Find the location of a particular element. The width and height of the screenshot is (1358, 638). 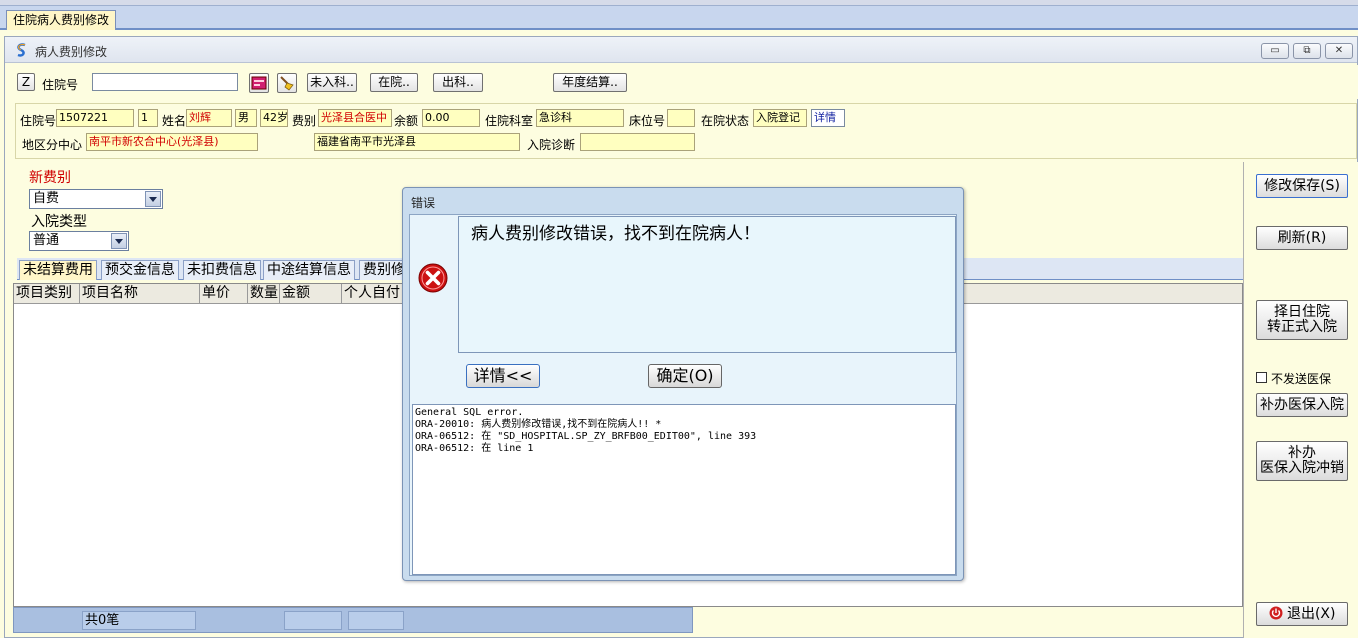

no-insurance-label: 不发送医保 is located at coordinates (1301, 379).